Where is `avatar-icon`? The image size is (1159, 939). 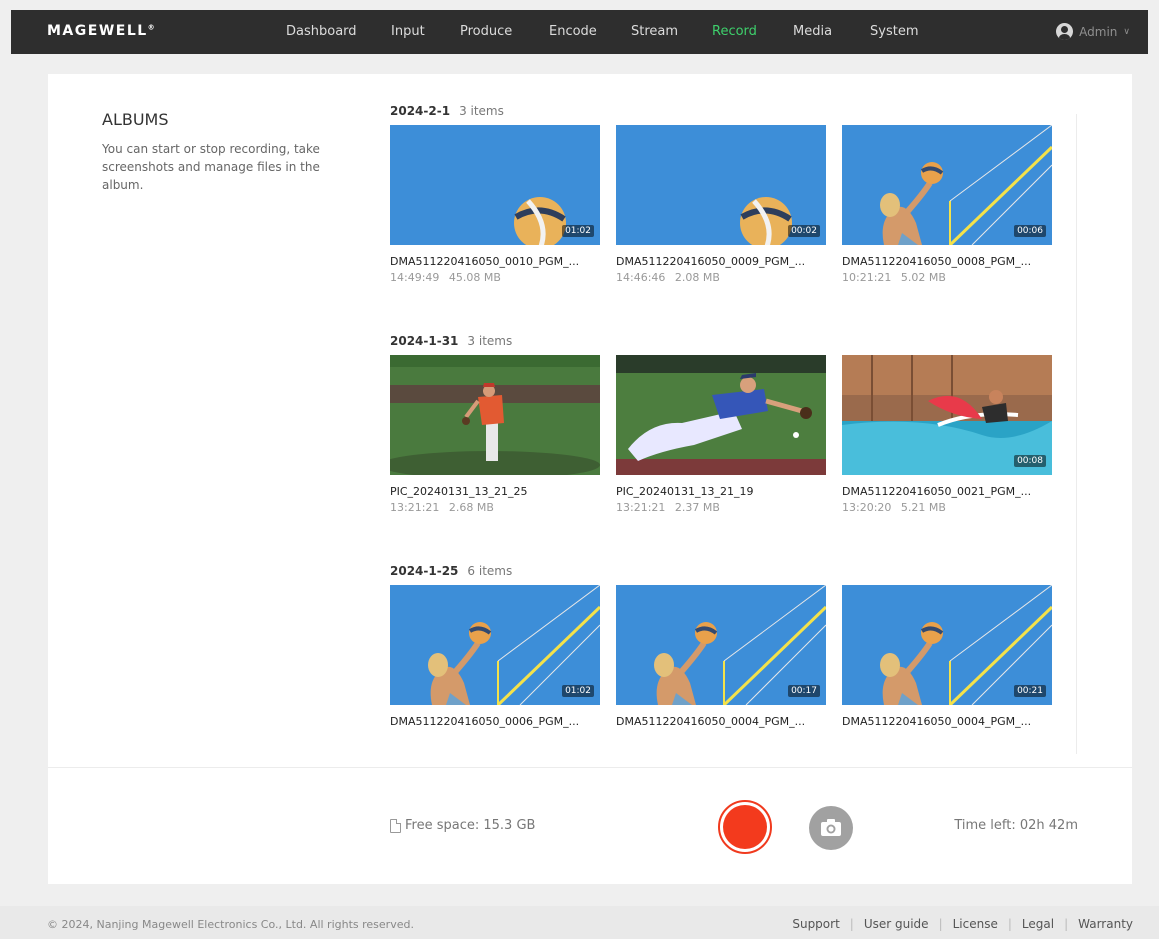 avatar-icon is located at coordinates (1065, 31).